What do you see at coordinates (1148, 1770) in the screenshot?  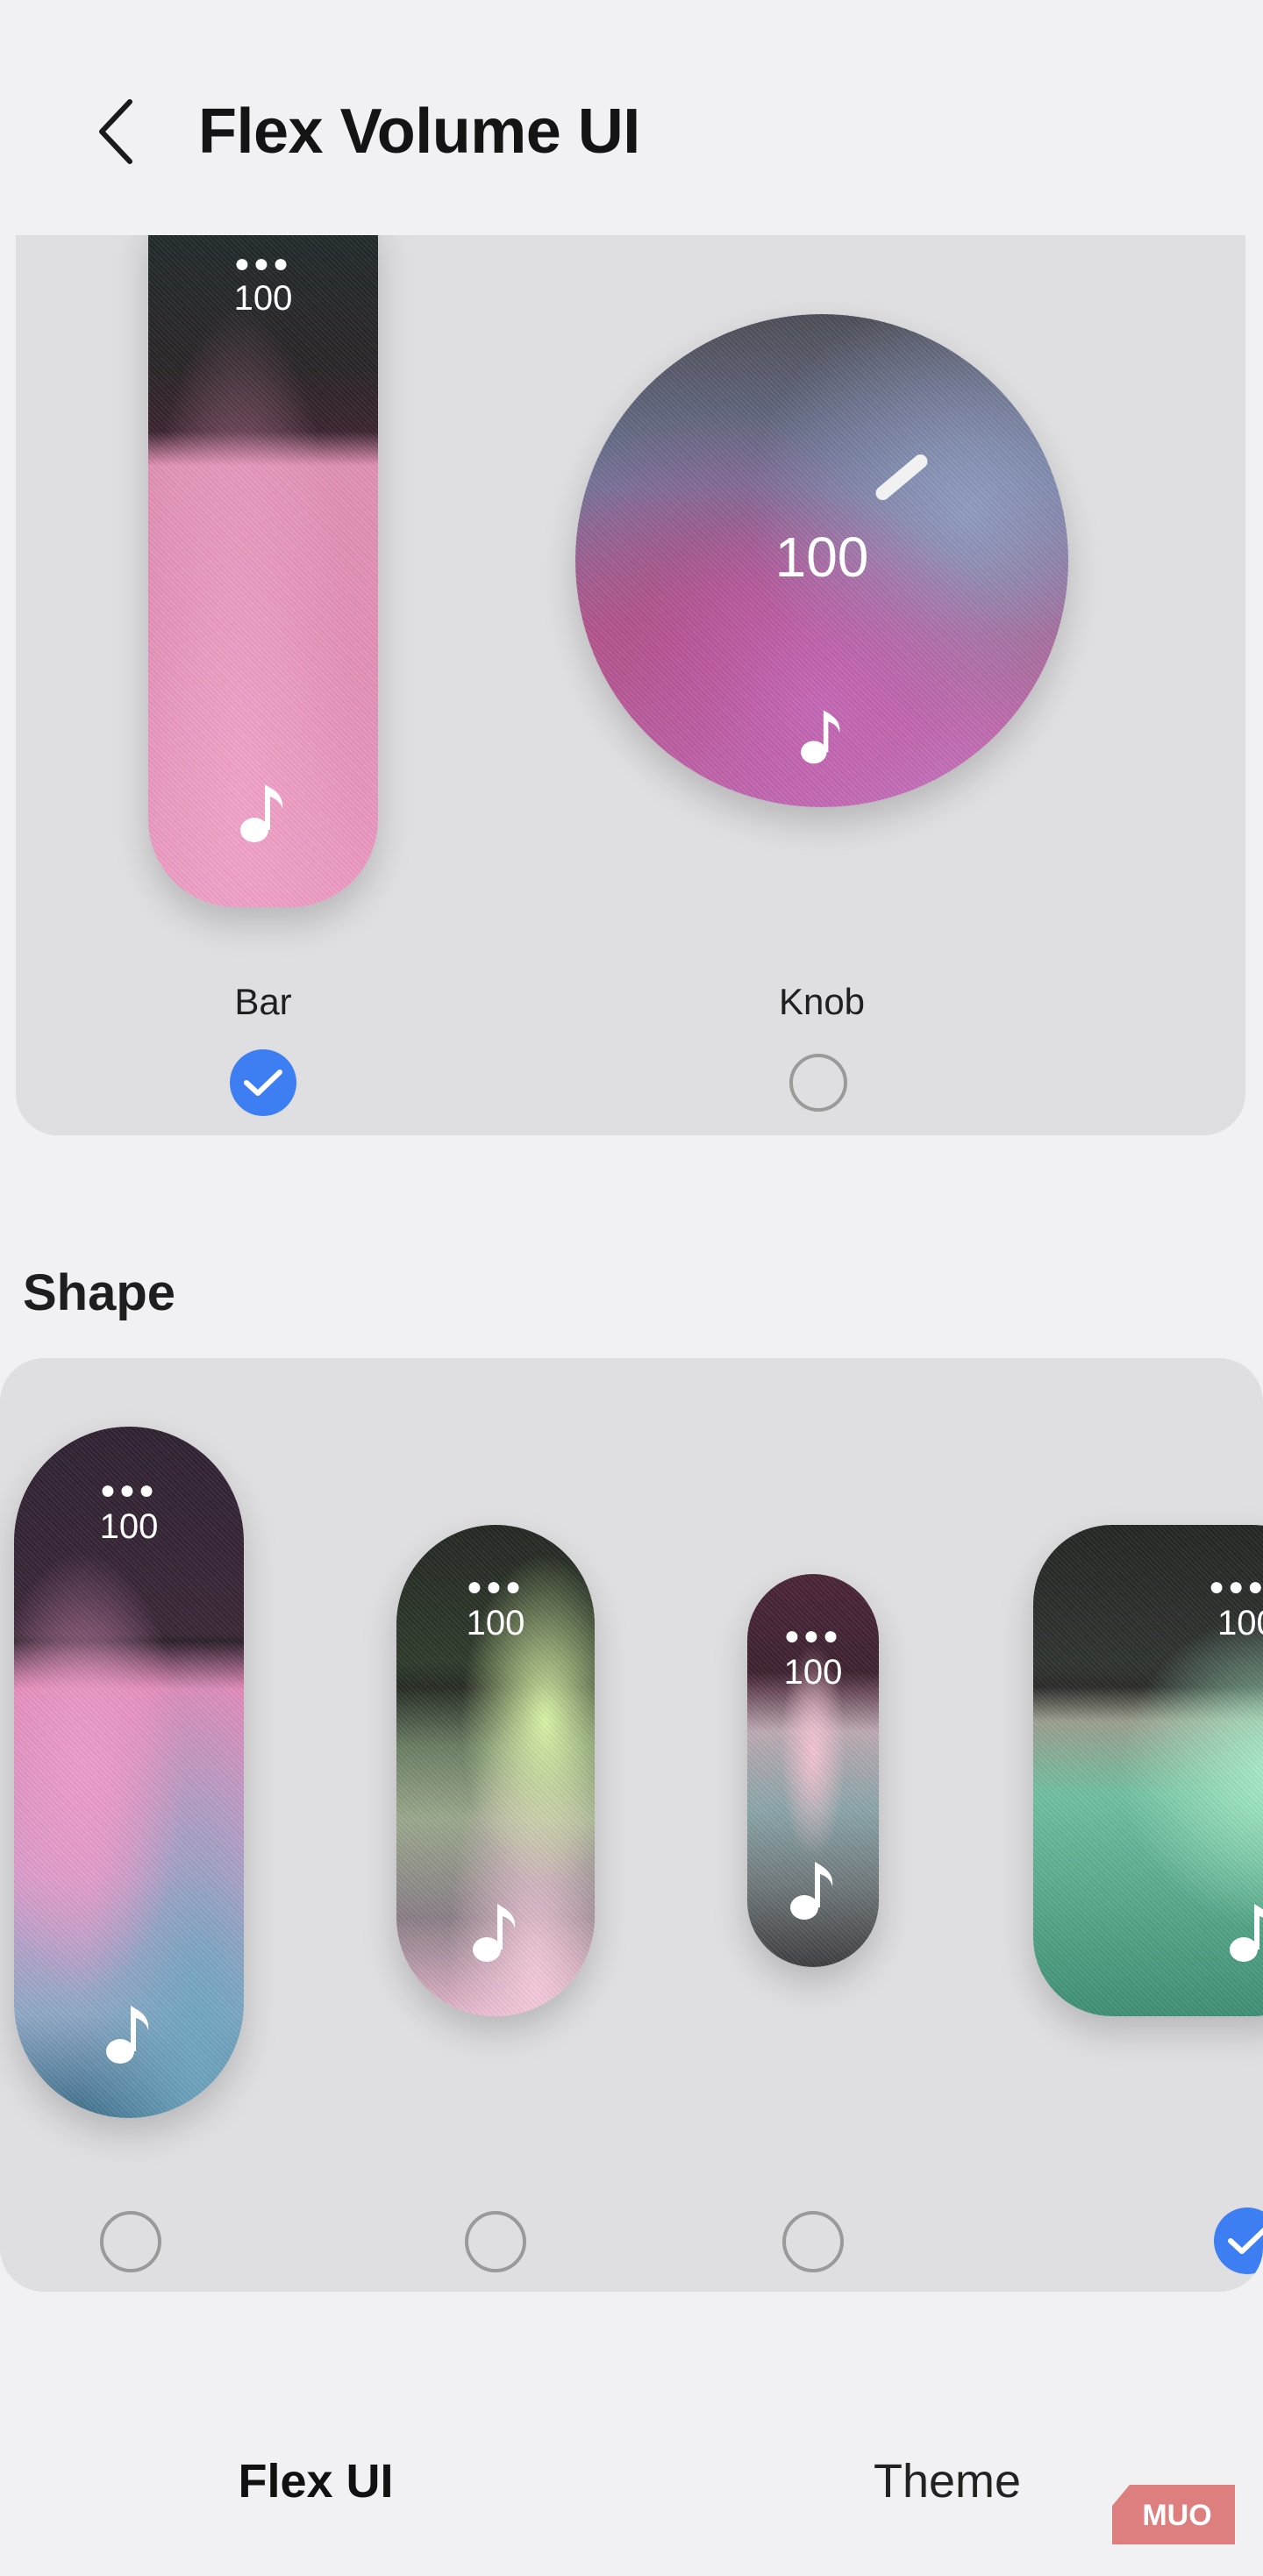 I see `shape-option-4-preview: ●●● 100` at bounding box center [1148, 1770].